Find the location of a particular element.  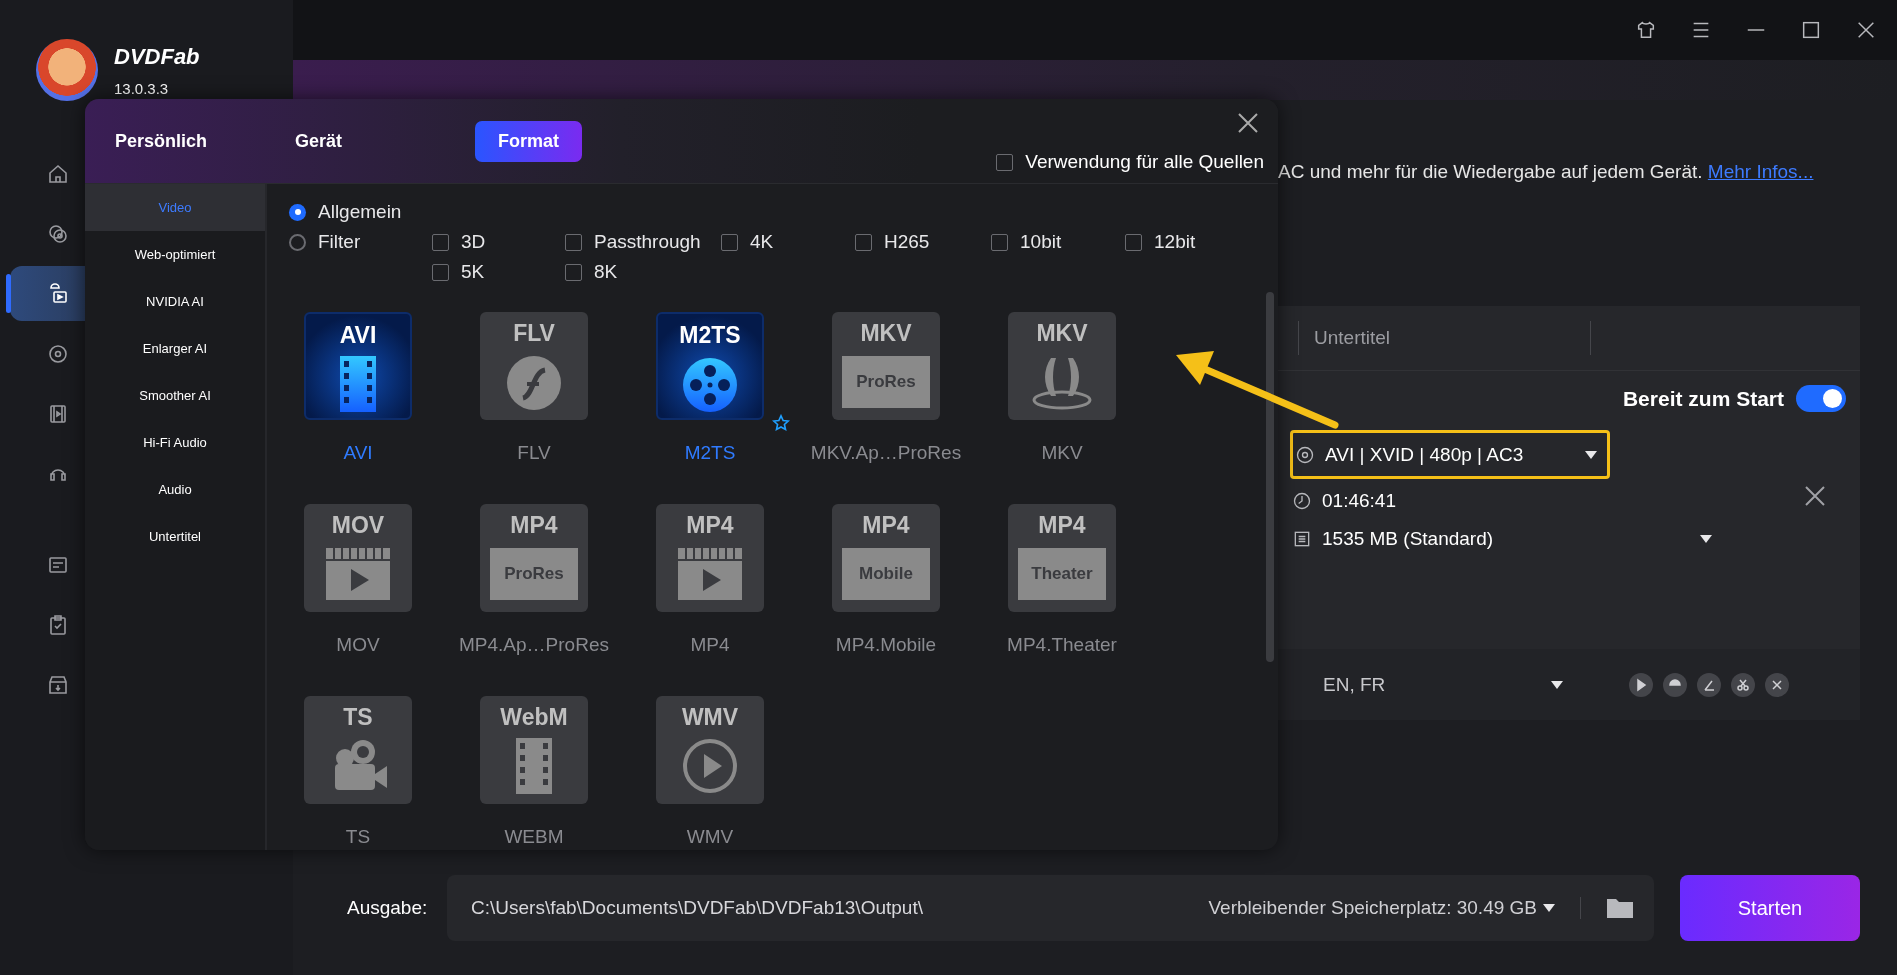

format-code-text: FLV is located at coordinates (534, 333).